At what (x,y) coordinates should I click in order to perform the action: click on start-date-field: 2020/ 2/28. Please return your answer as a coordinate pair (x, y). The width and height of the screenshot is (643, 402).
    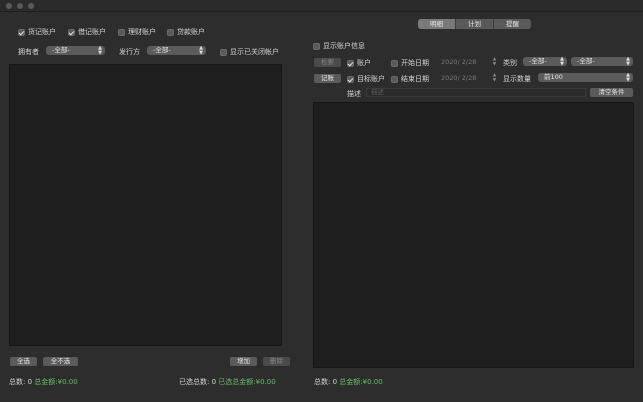
    Looking at the image, I should click on (458, 62).